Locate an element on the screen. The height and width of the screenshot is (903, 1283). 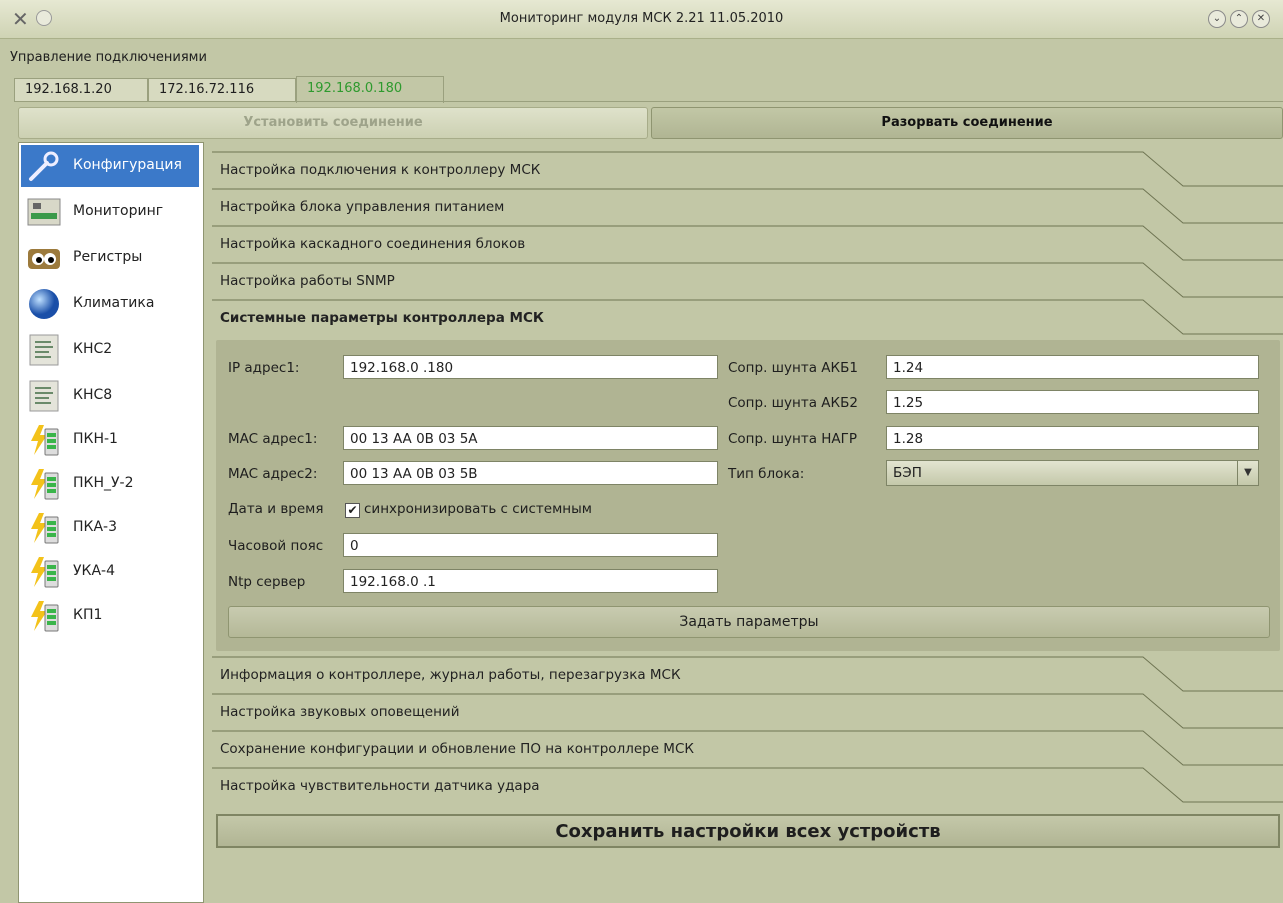
sidebar-item-pkn1: ПКН-1 is located at coordinates (110, 440).